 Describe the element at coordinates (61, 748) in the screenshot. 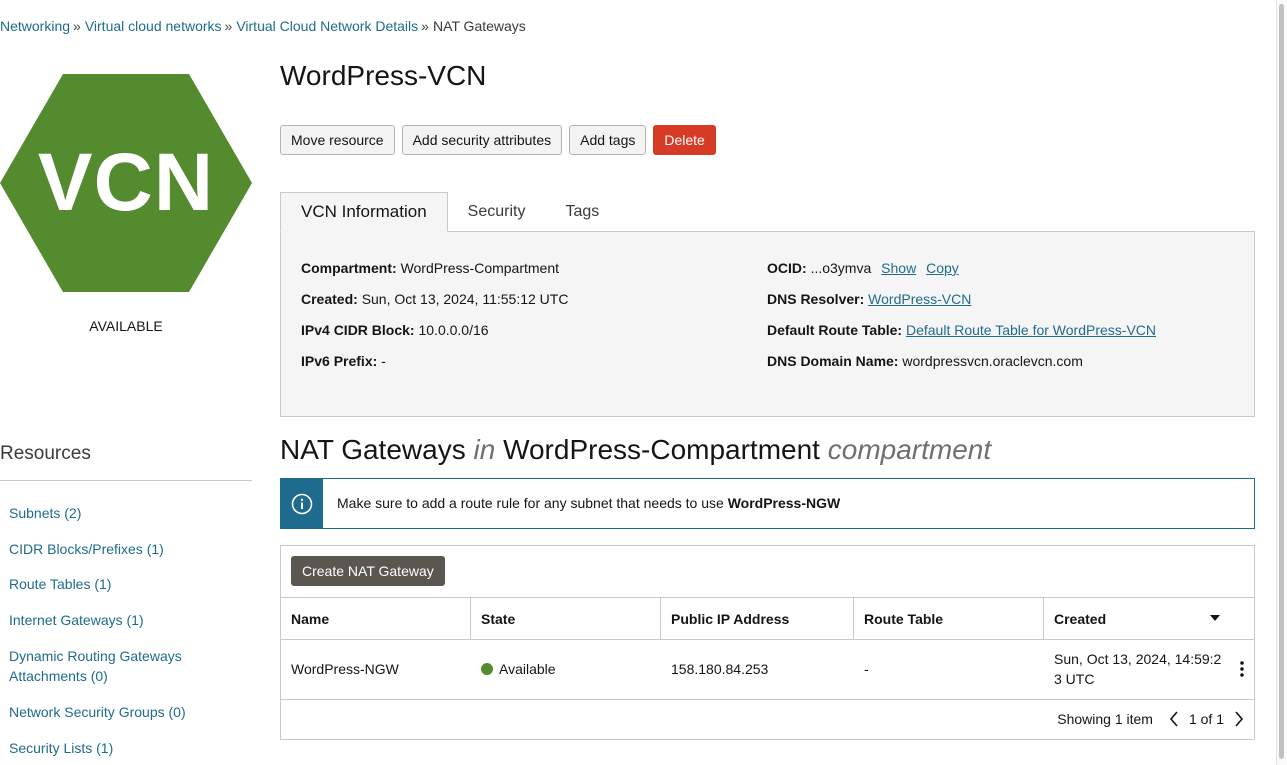

I see `resource-link-security-lists: Security Lists (1)` at that location.